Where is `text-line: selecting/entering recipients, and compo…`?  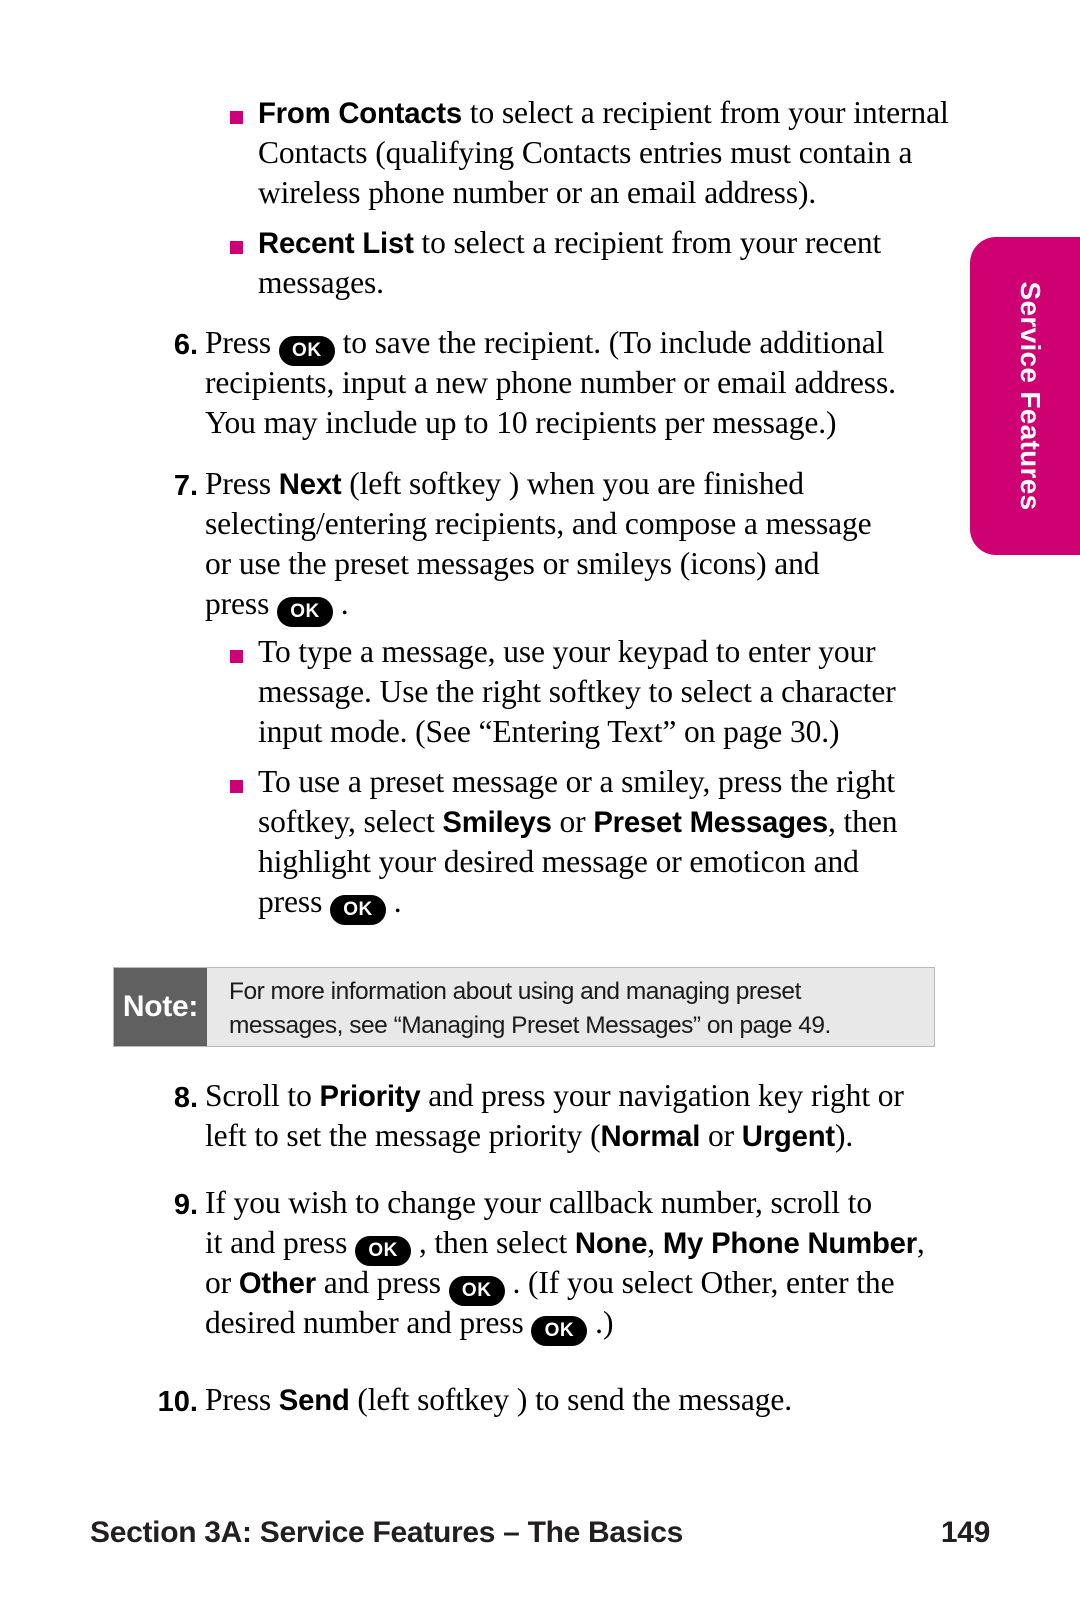
text-line: selecting/entering recipients, and compo… is located at coordinates (538, 523).